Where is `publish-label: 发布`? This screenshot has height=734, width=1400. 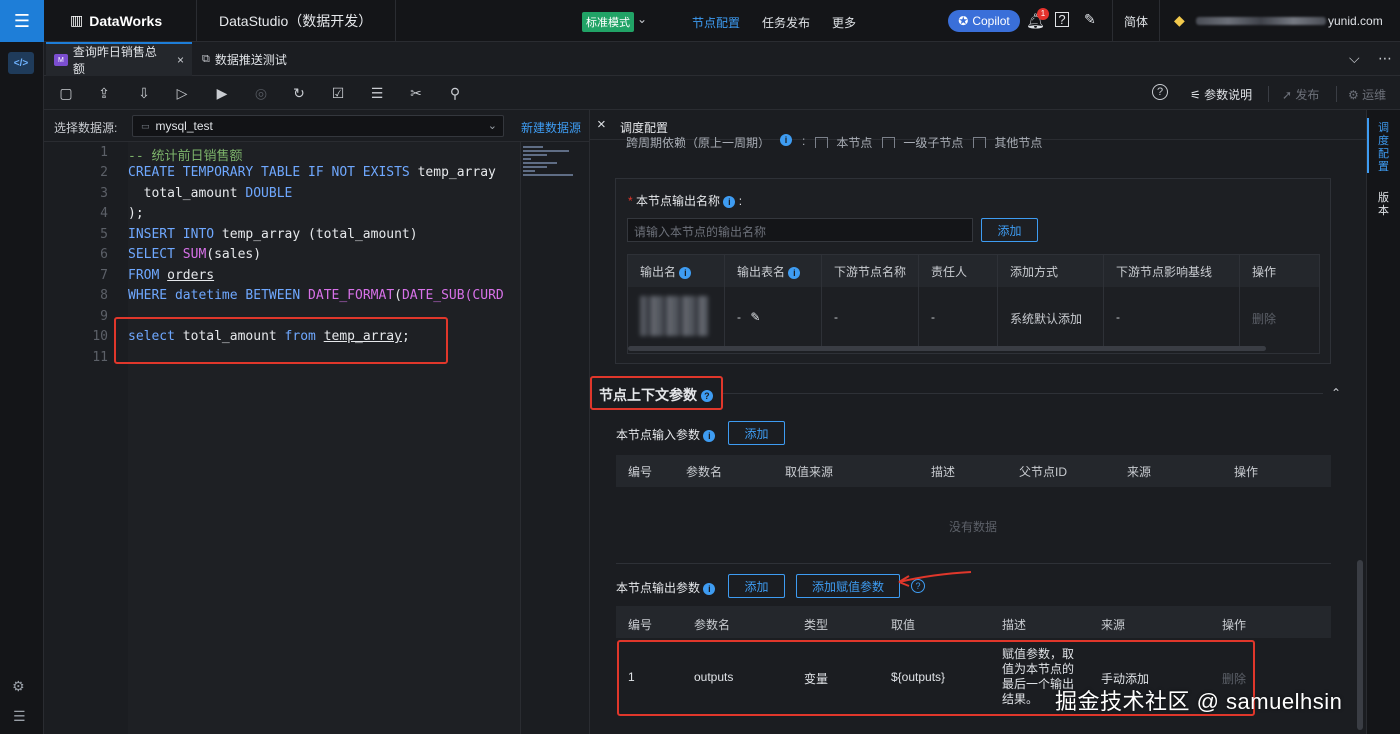
publish-label: 发布 is located at coordinates (1307, 95).